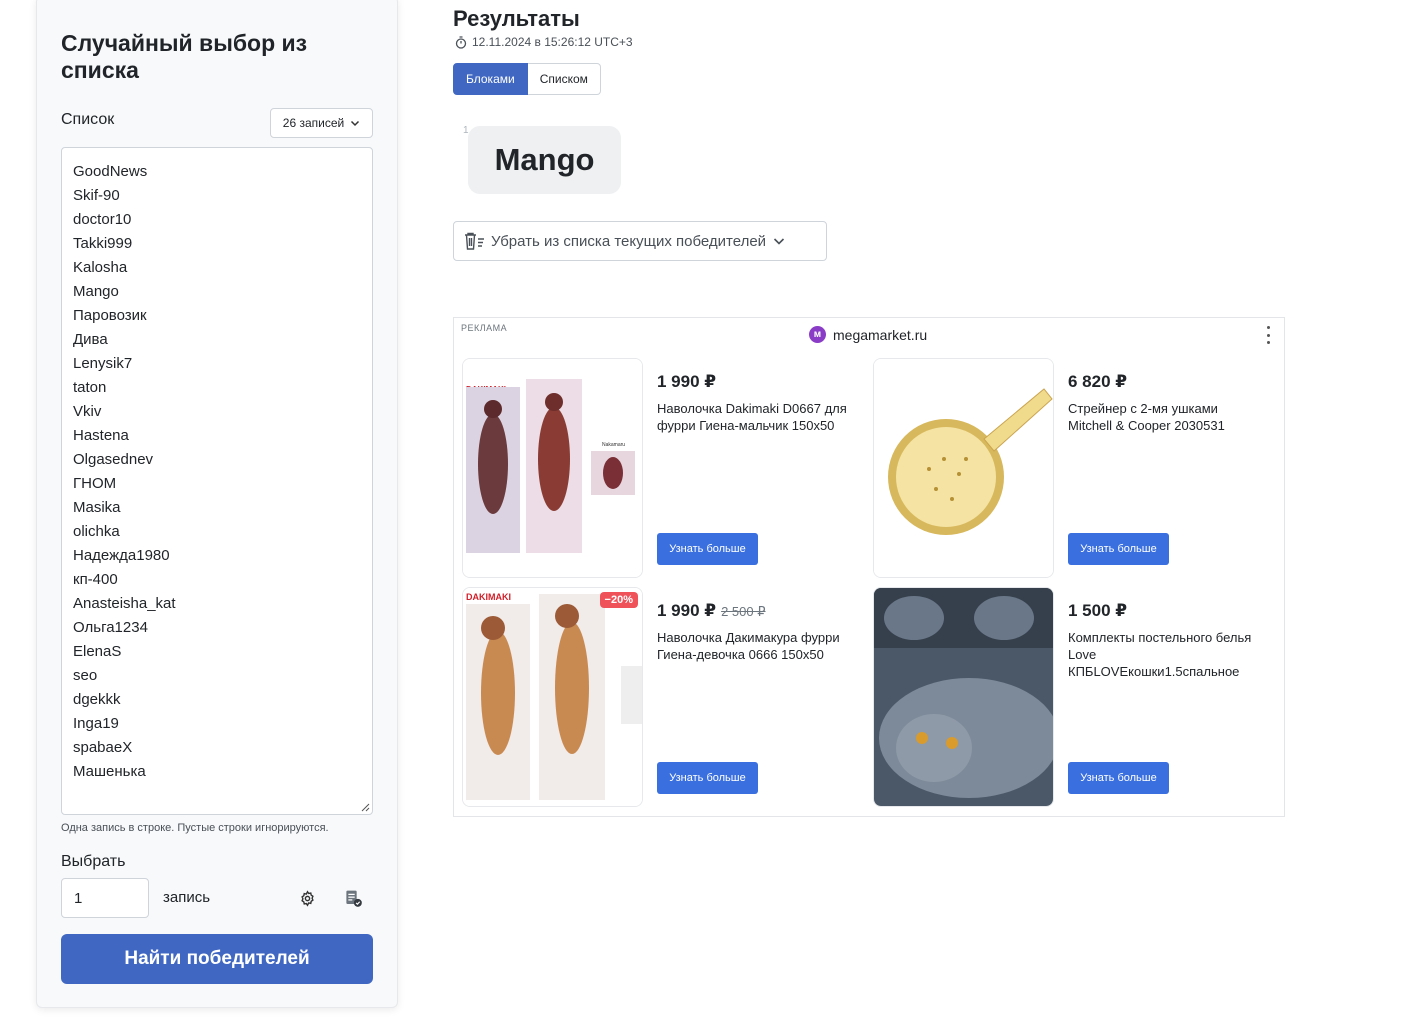  I want to click on settings-button, so click(307, 898).